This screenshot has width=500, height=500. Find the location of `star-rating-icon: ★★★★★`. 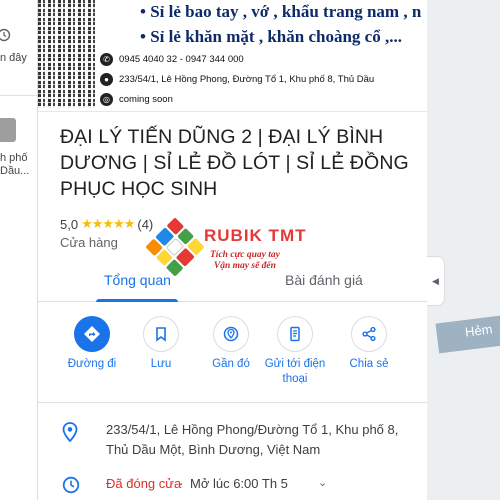

star-rating-icon: ★★★★★ is located at coordinates (108, 223).